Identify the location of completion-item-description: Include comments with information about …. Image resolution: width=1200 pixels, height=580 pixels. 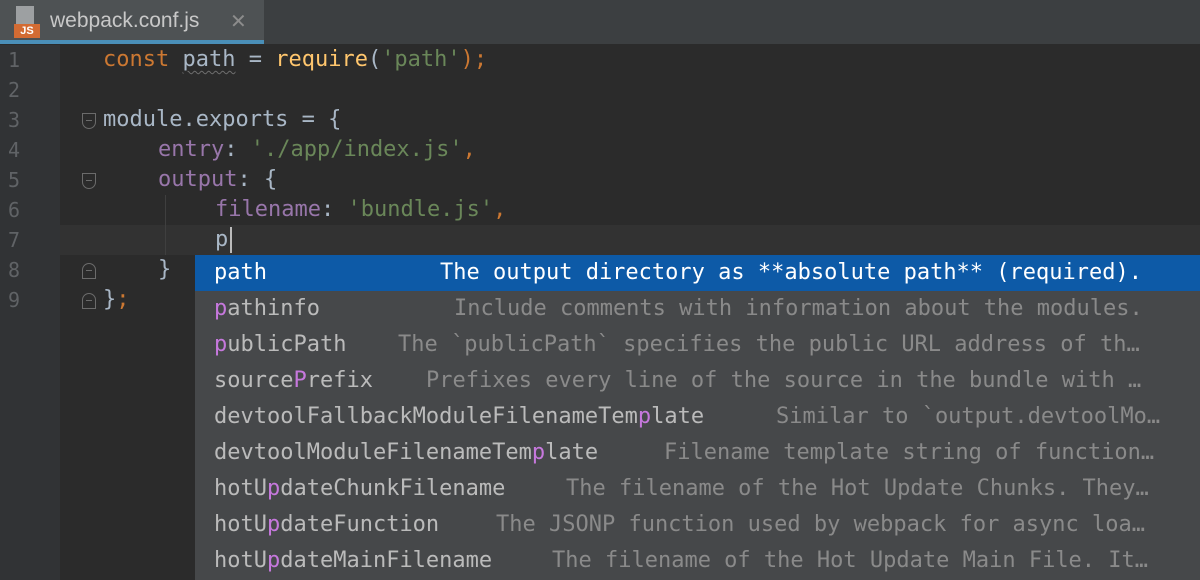
(798, 308).